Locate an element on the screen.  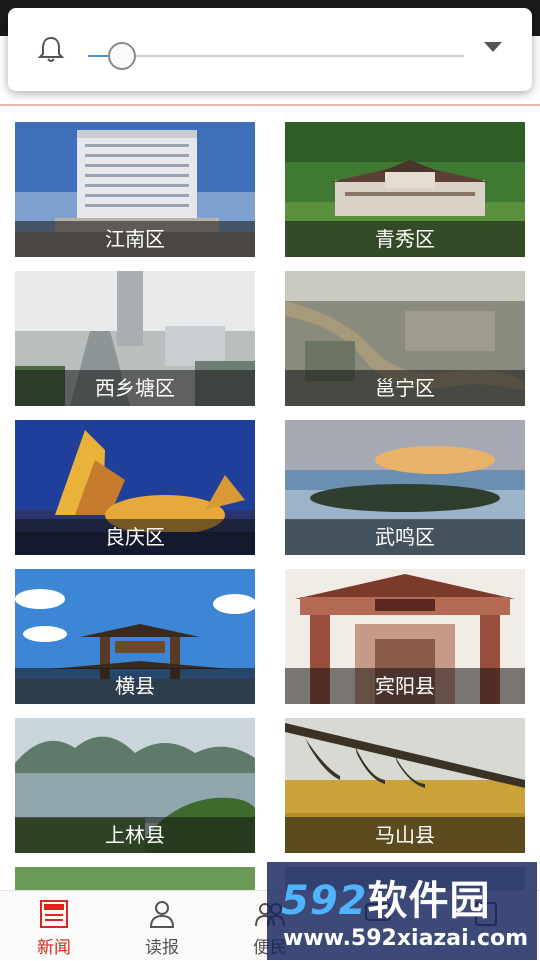
watermark-logo: 592软件园 is located at coordinates (386, 901).